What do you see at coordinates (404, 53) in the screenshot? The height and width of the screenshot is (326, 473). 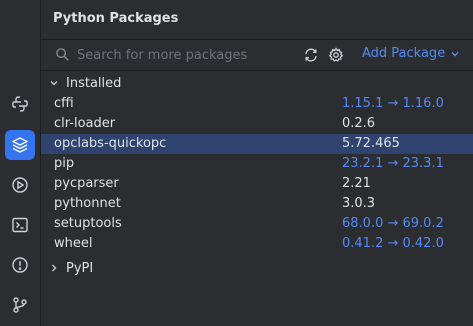 I see `add-package-label: Add Package` at bounding box center [404, 53].